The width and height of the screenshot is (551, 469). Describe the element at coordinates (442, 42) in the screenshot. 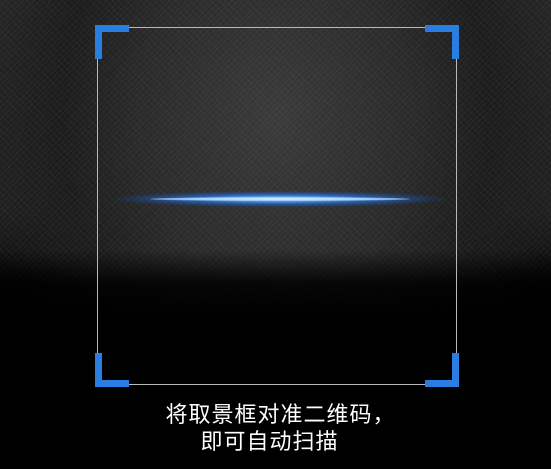

I see `corner-top-right-icon` at that location.